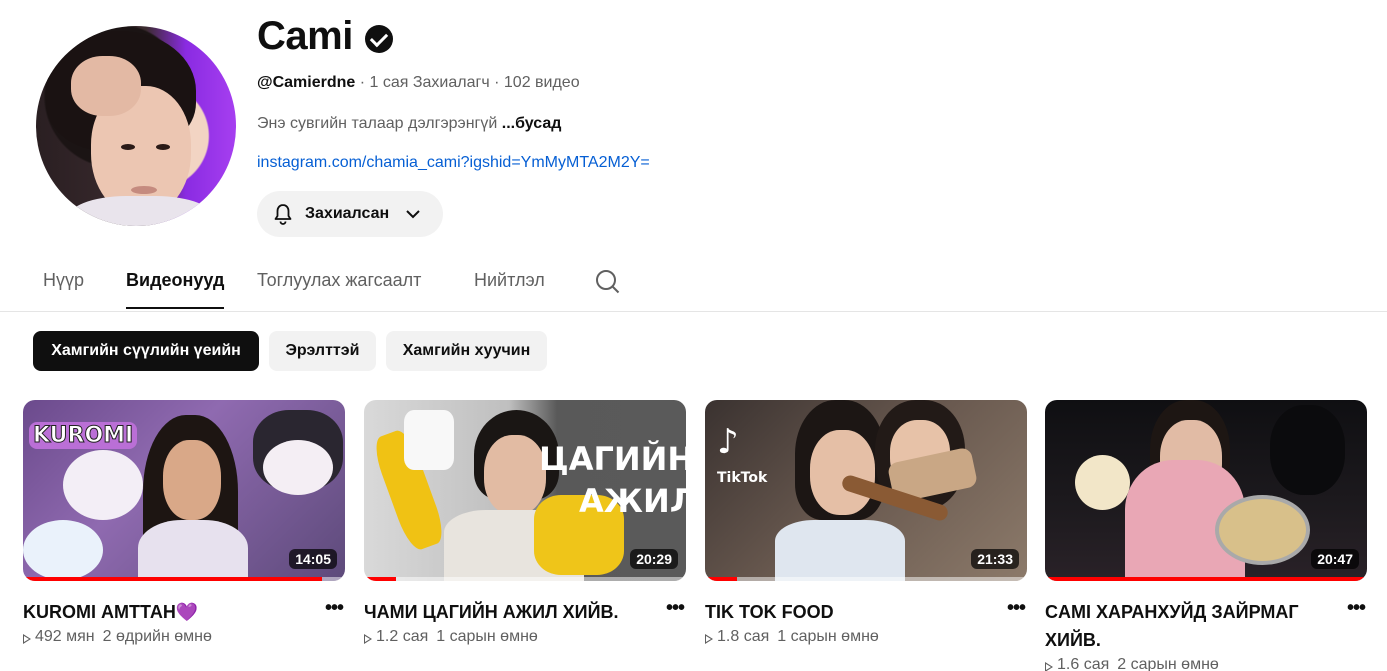  What do you see at coordinates (306, 82) in the screenshot?
I see `channel-handle: @Camierdne` at bounding box center [306, 82].